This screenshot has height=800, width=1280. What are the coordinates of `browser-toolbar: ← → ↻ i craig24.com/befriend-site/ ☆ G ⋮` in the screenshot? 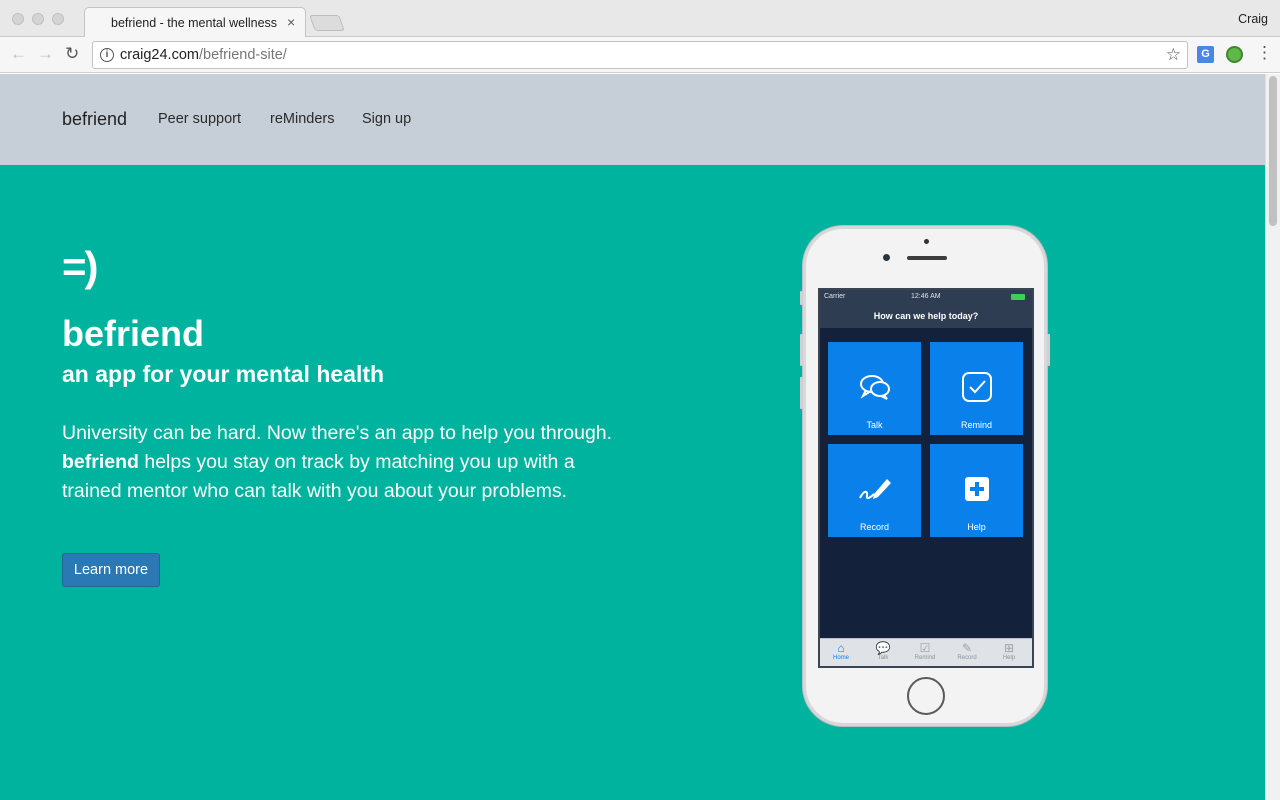 It's located at (640, 55).